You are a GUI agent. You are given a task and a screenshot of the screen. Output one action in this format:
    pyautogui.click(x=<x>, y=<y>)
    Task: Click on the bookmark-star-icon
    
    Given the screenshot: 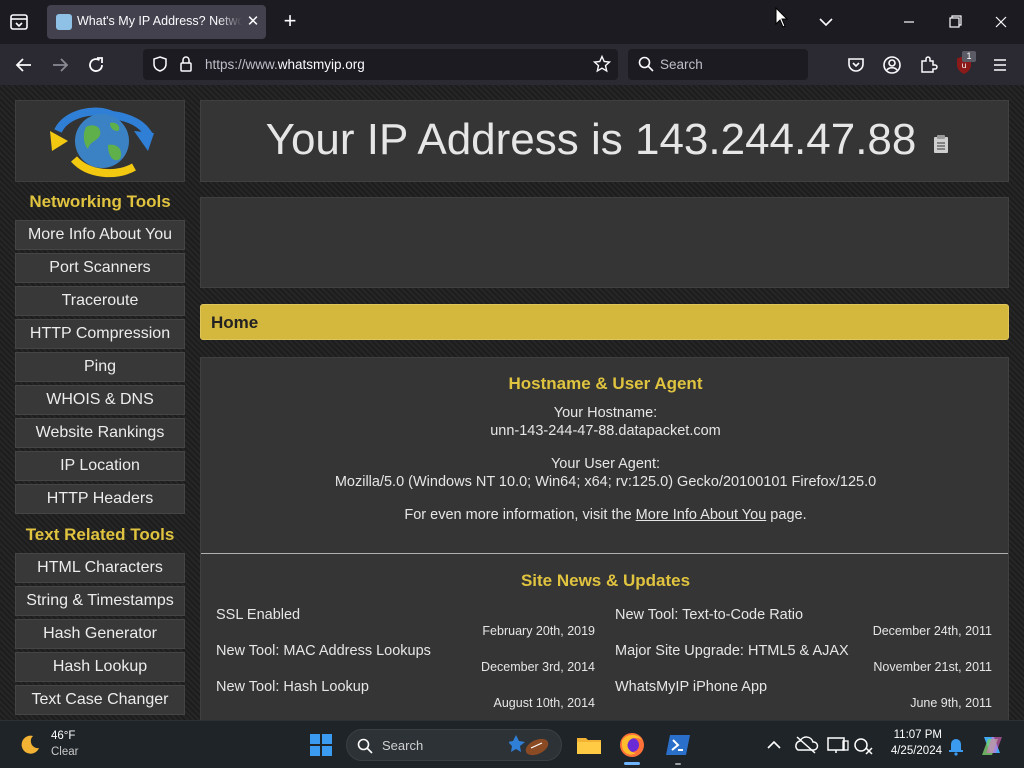 What is the action you would take?
    pyautogui.click(x=602, y=66)
    